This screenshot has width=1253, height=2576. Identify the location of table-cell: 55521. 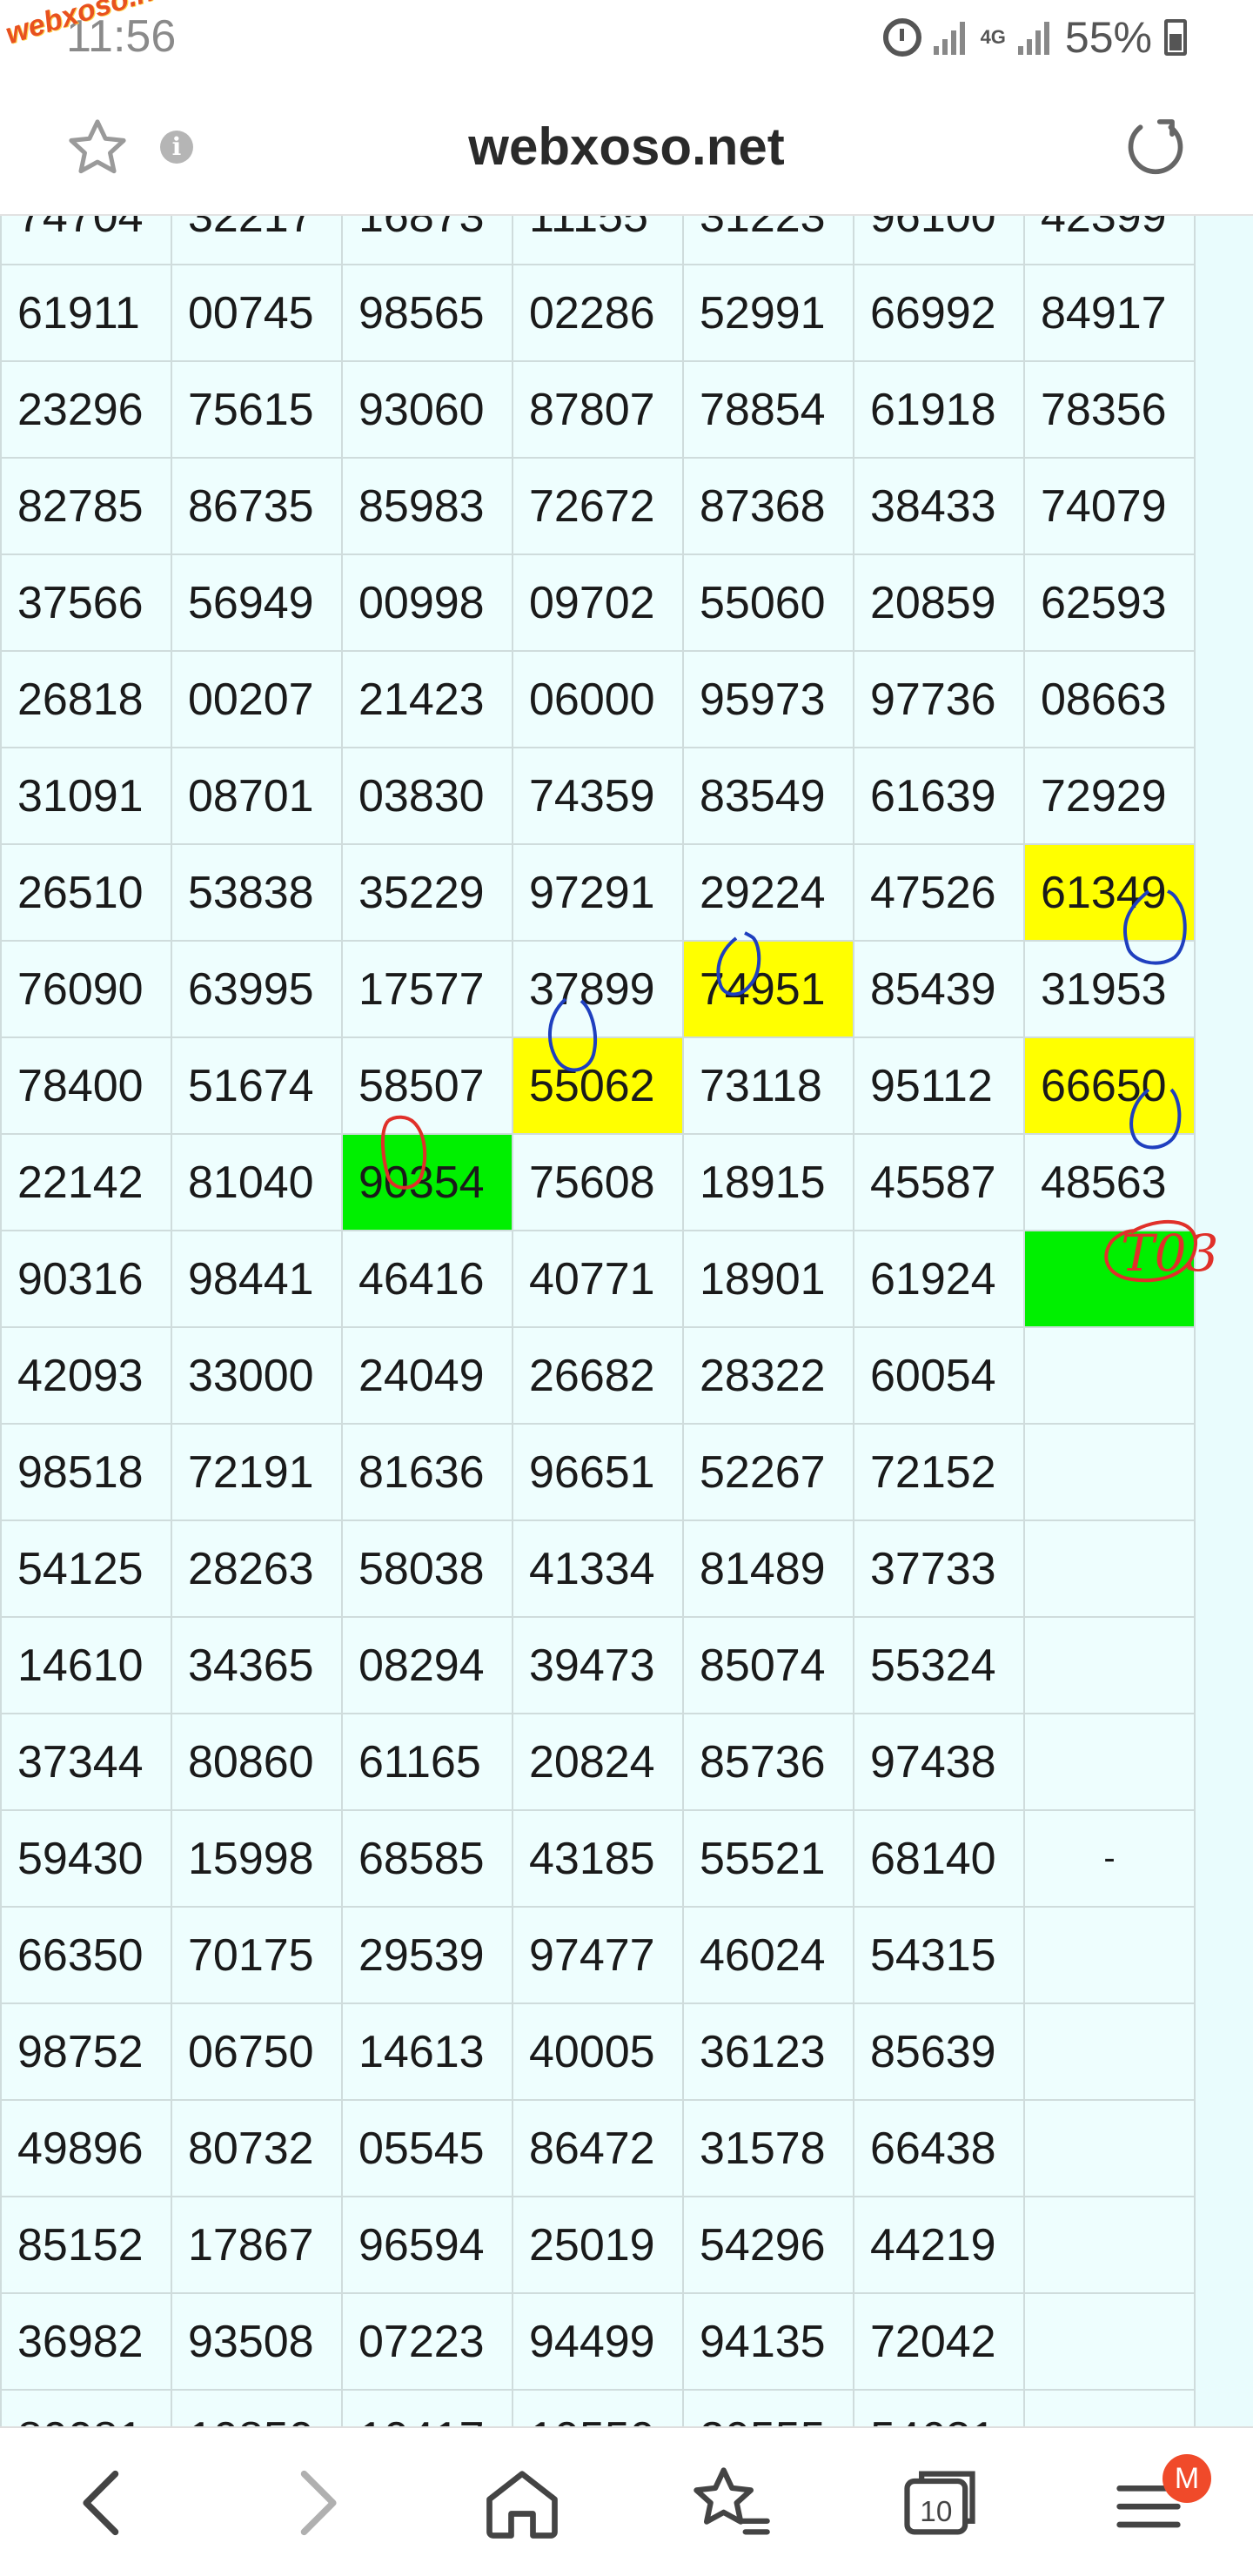
(768, 1858).